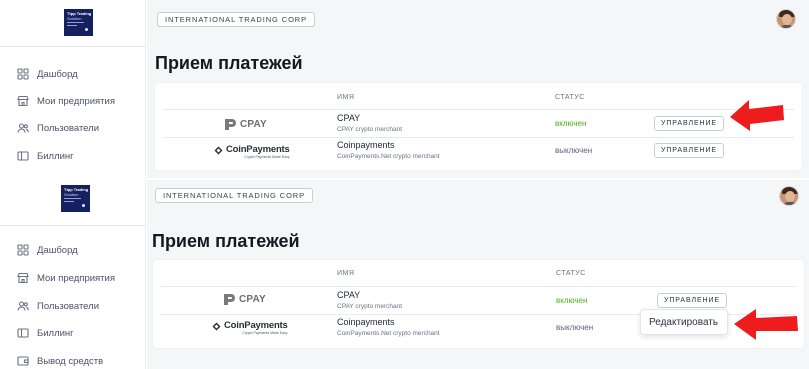 The width and height of the screenshot is (809, 369). Describe the element at coordinates (70, 361) in the screenshot. I see `sidebar-item-label: Вывод средств` at that location.